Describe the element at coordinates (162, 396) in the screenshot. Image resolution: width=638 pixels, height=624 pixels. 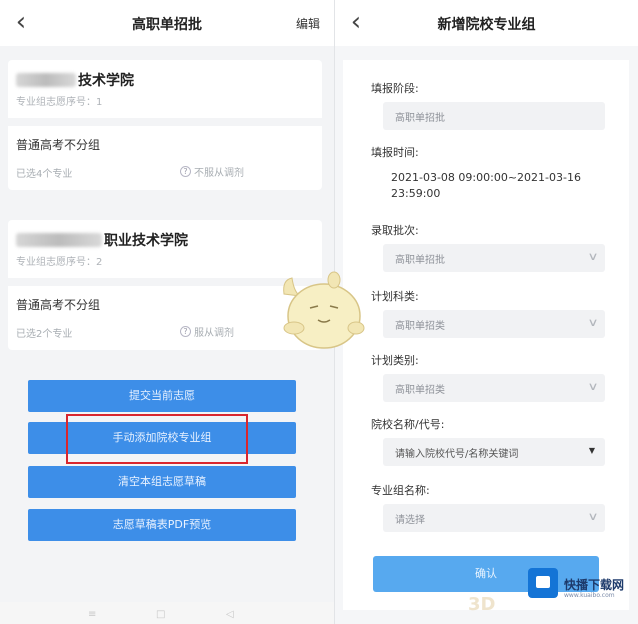
I see `submit-current-button: 提交当前志愿` at that location.